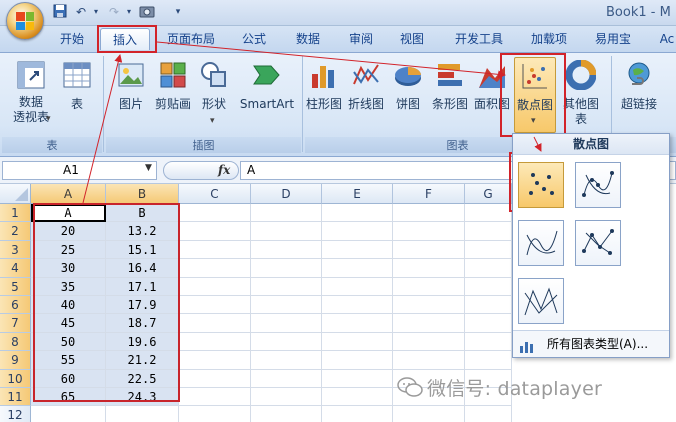 Image resolution: width=676 pixels, height=422 pixels. I want to click on clipart-button: 剪贴画, so click(173, 86).